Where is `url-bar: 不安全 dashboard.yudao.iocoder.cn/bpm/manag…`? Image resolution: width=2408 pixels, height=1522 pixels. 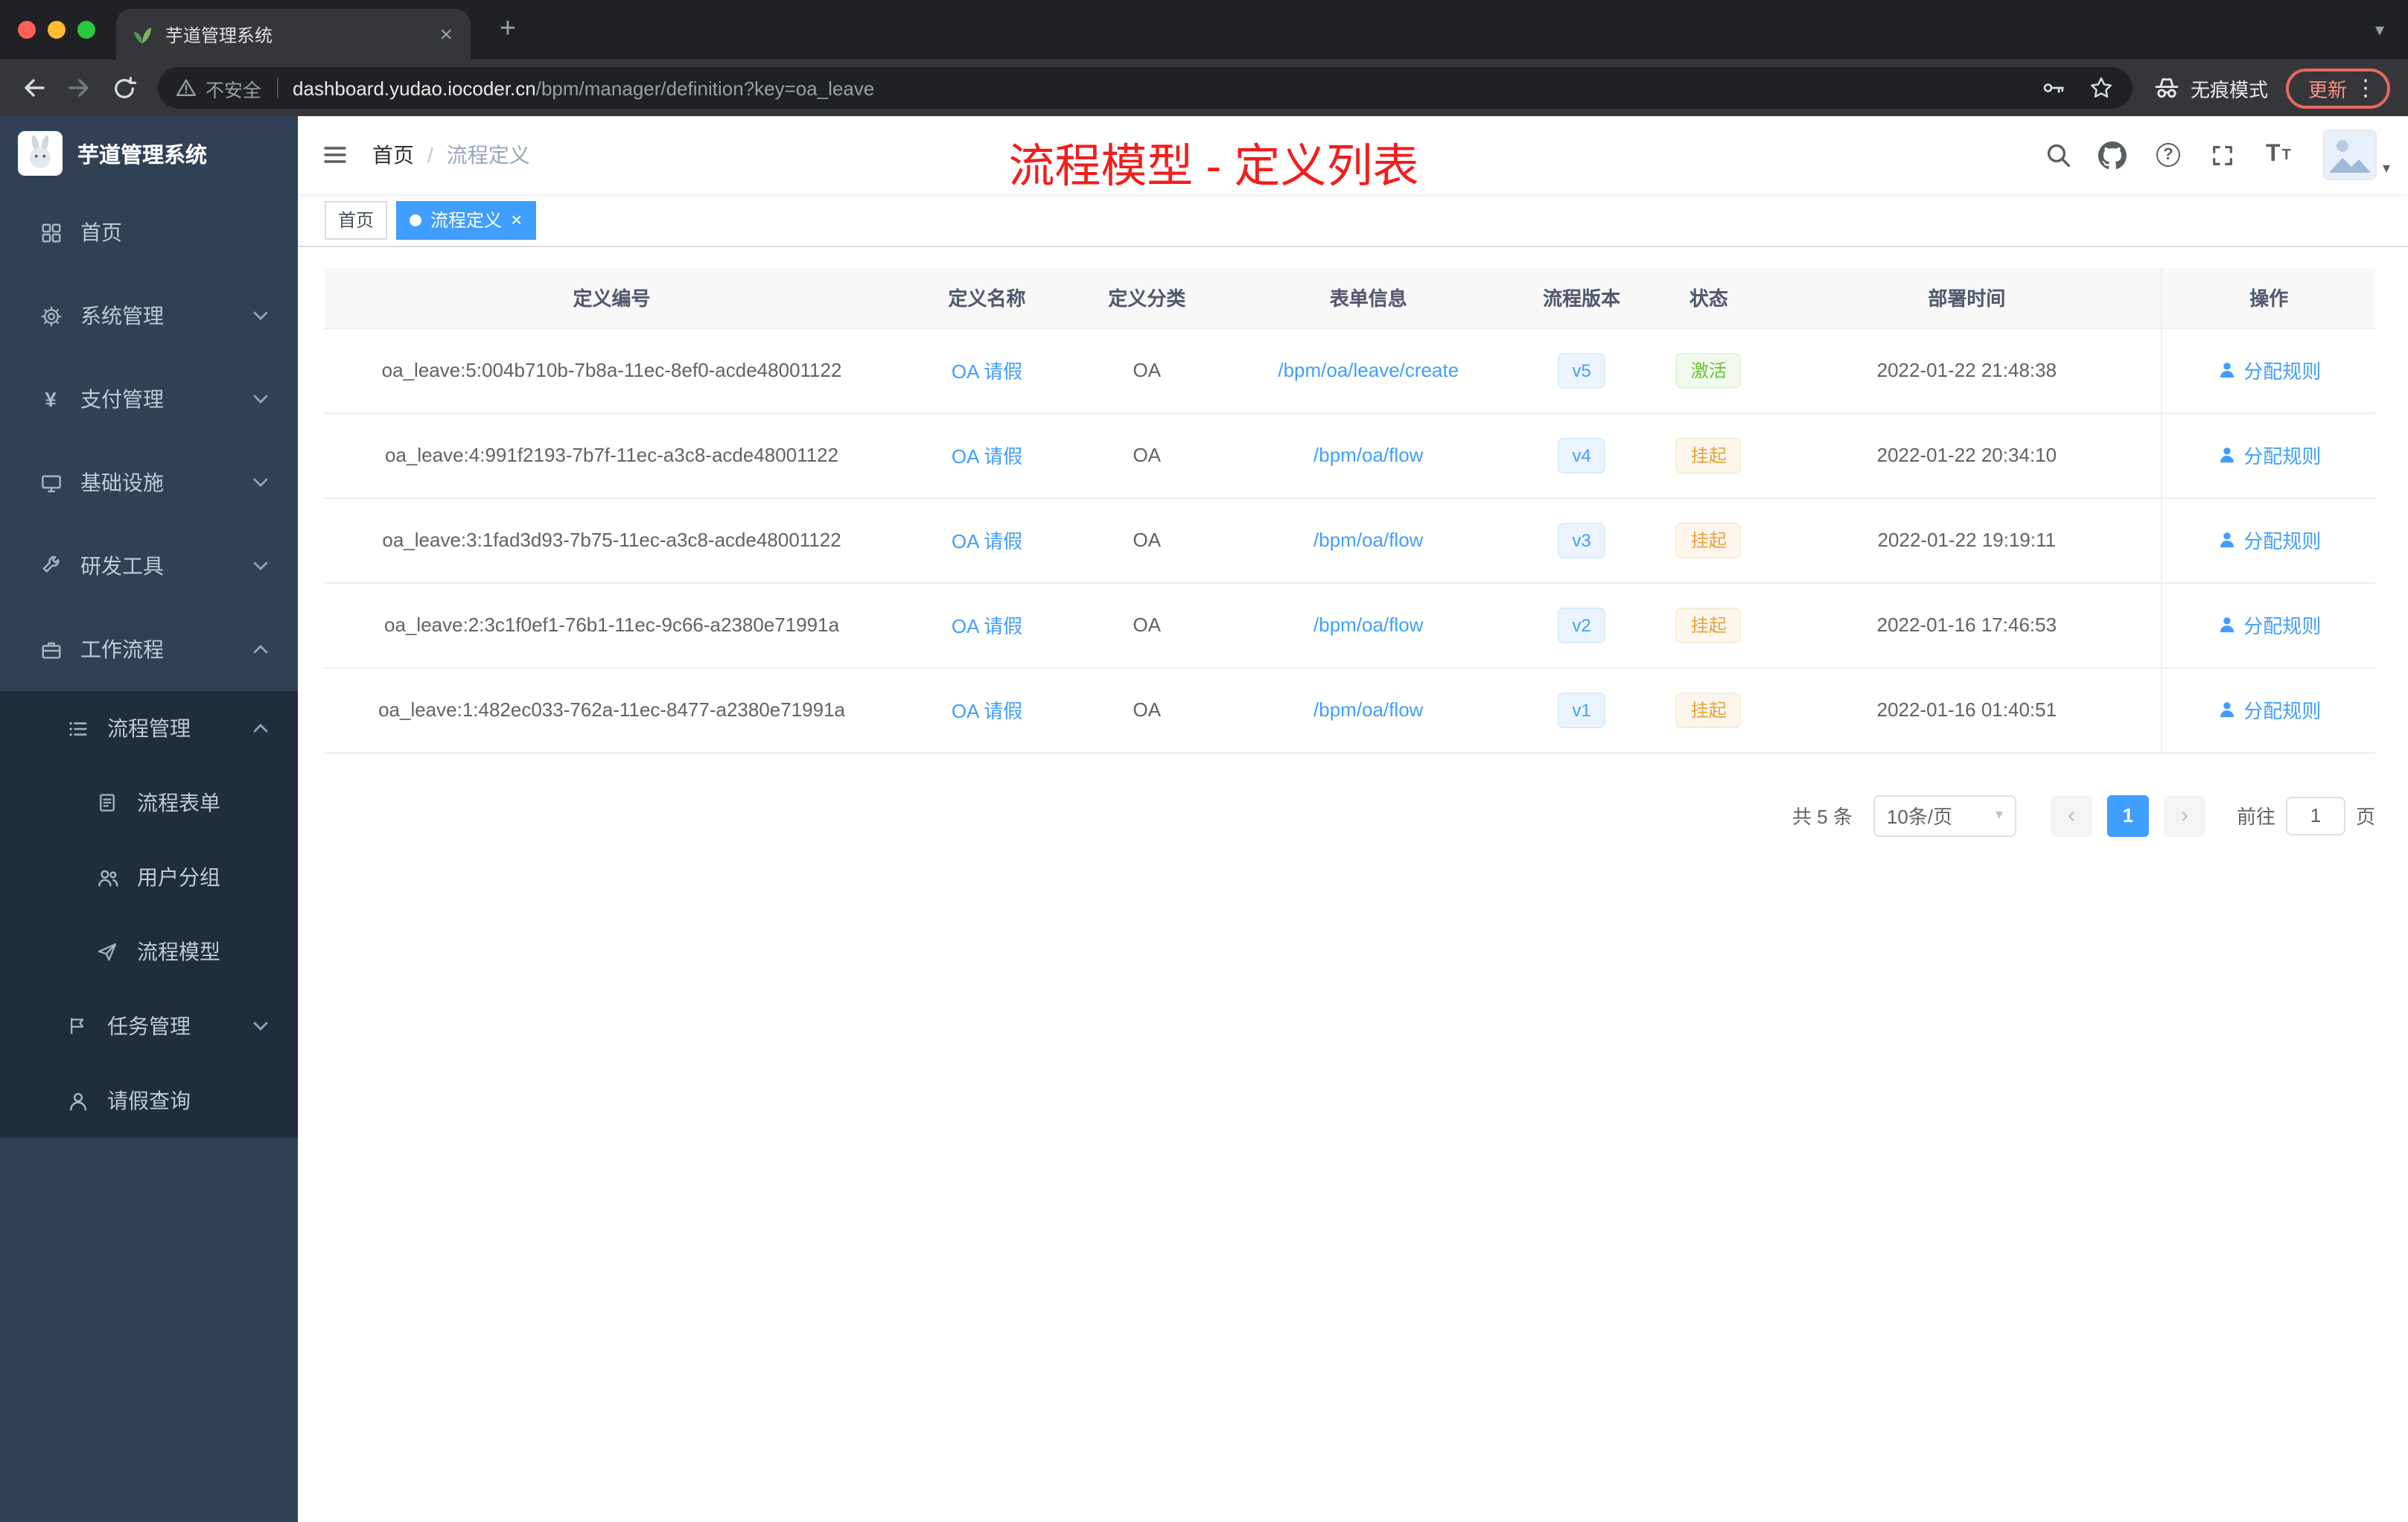 url-bar: 不安全 dashboard.yudao.iocoder.cn/bpm/manag… is located at coordinates (1145, 88).